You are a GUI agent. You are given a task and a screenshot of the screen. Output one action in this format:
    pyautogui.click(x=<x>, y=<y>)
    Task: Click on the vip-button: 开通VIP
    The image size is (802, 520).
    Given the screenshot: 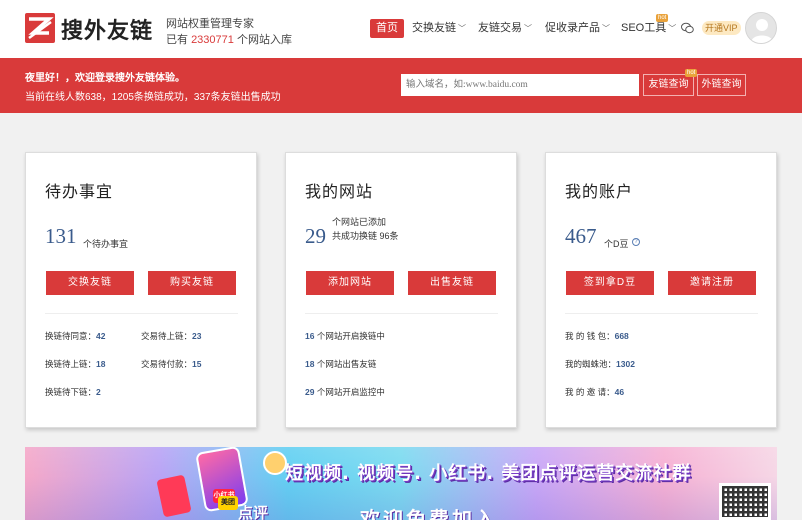 What is the action you would take?
    pyautogui.click(x=721, y=28)
    